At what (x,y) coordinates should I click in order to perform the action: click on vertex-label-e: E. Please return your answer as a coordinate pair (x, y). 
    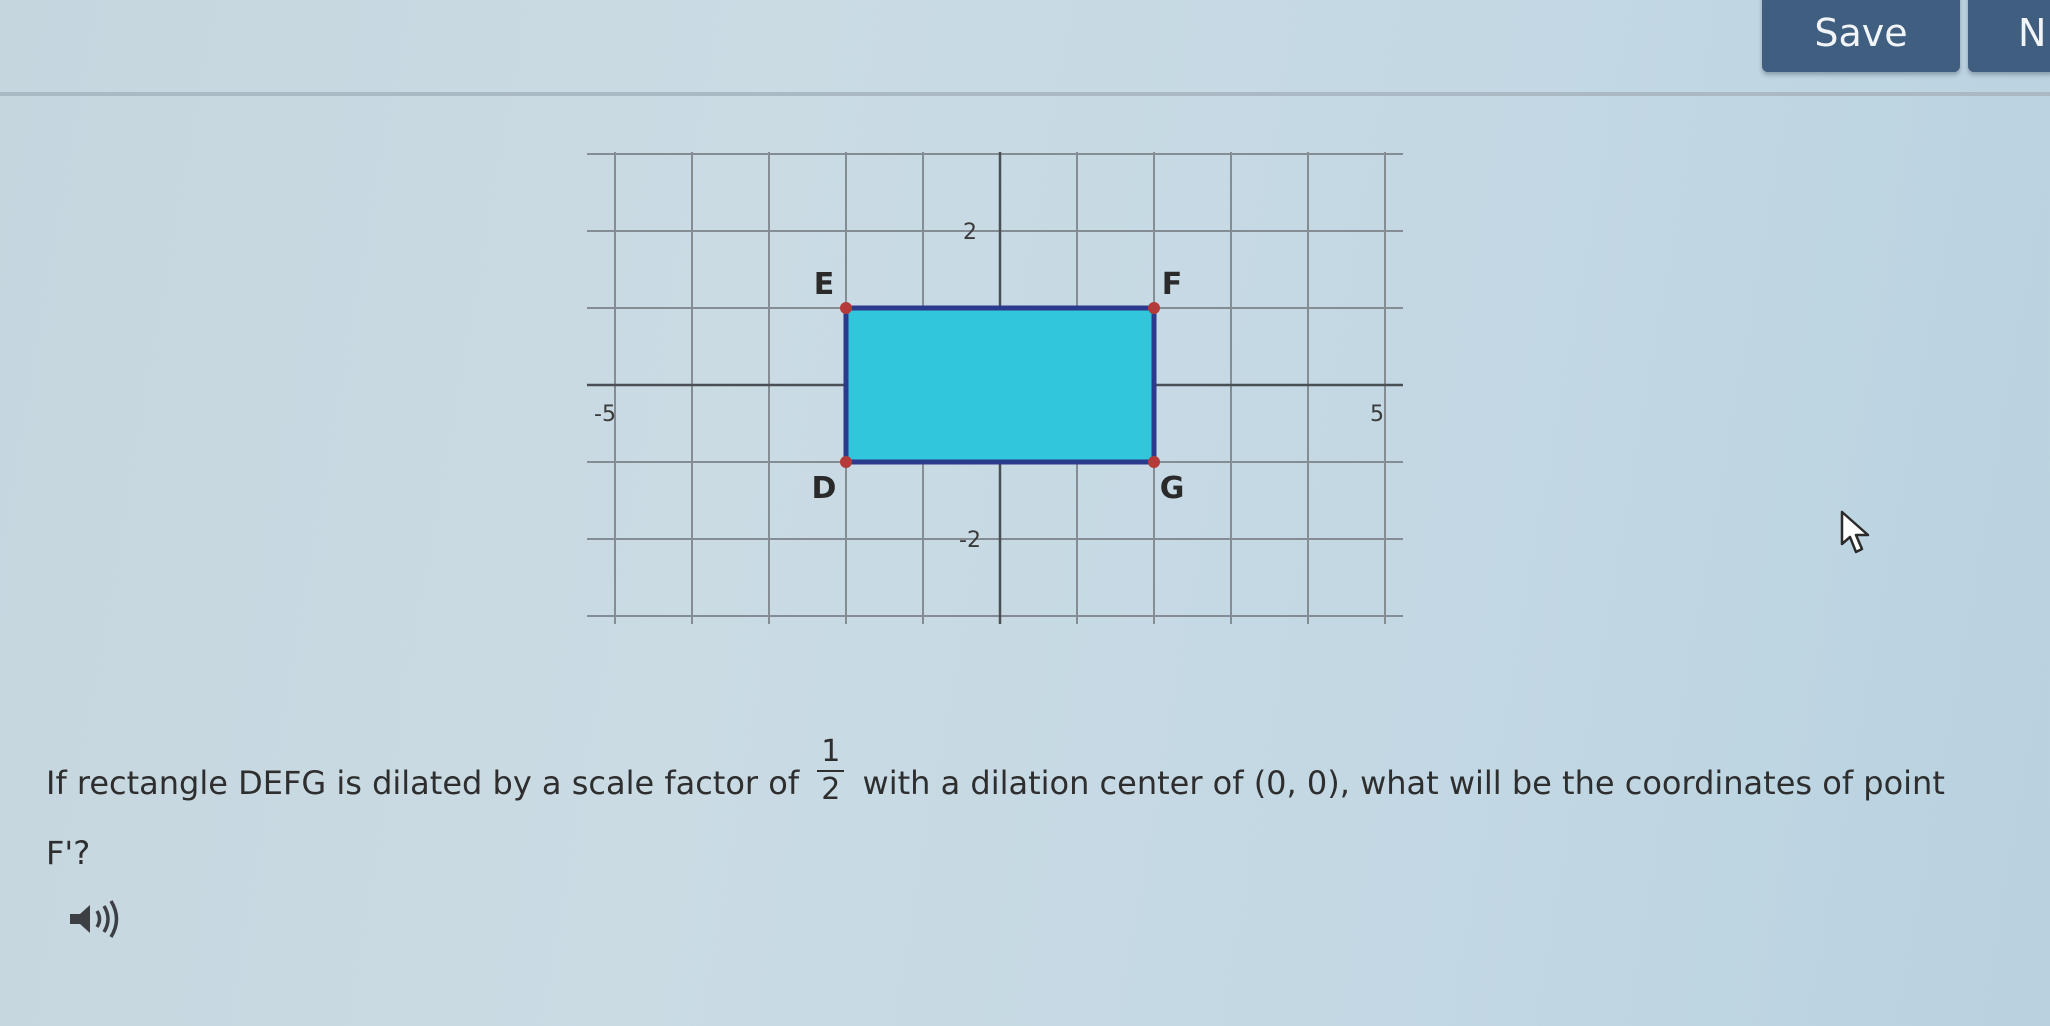
    Looking at the image, I should click on (824, 284).